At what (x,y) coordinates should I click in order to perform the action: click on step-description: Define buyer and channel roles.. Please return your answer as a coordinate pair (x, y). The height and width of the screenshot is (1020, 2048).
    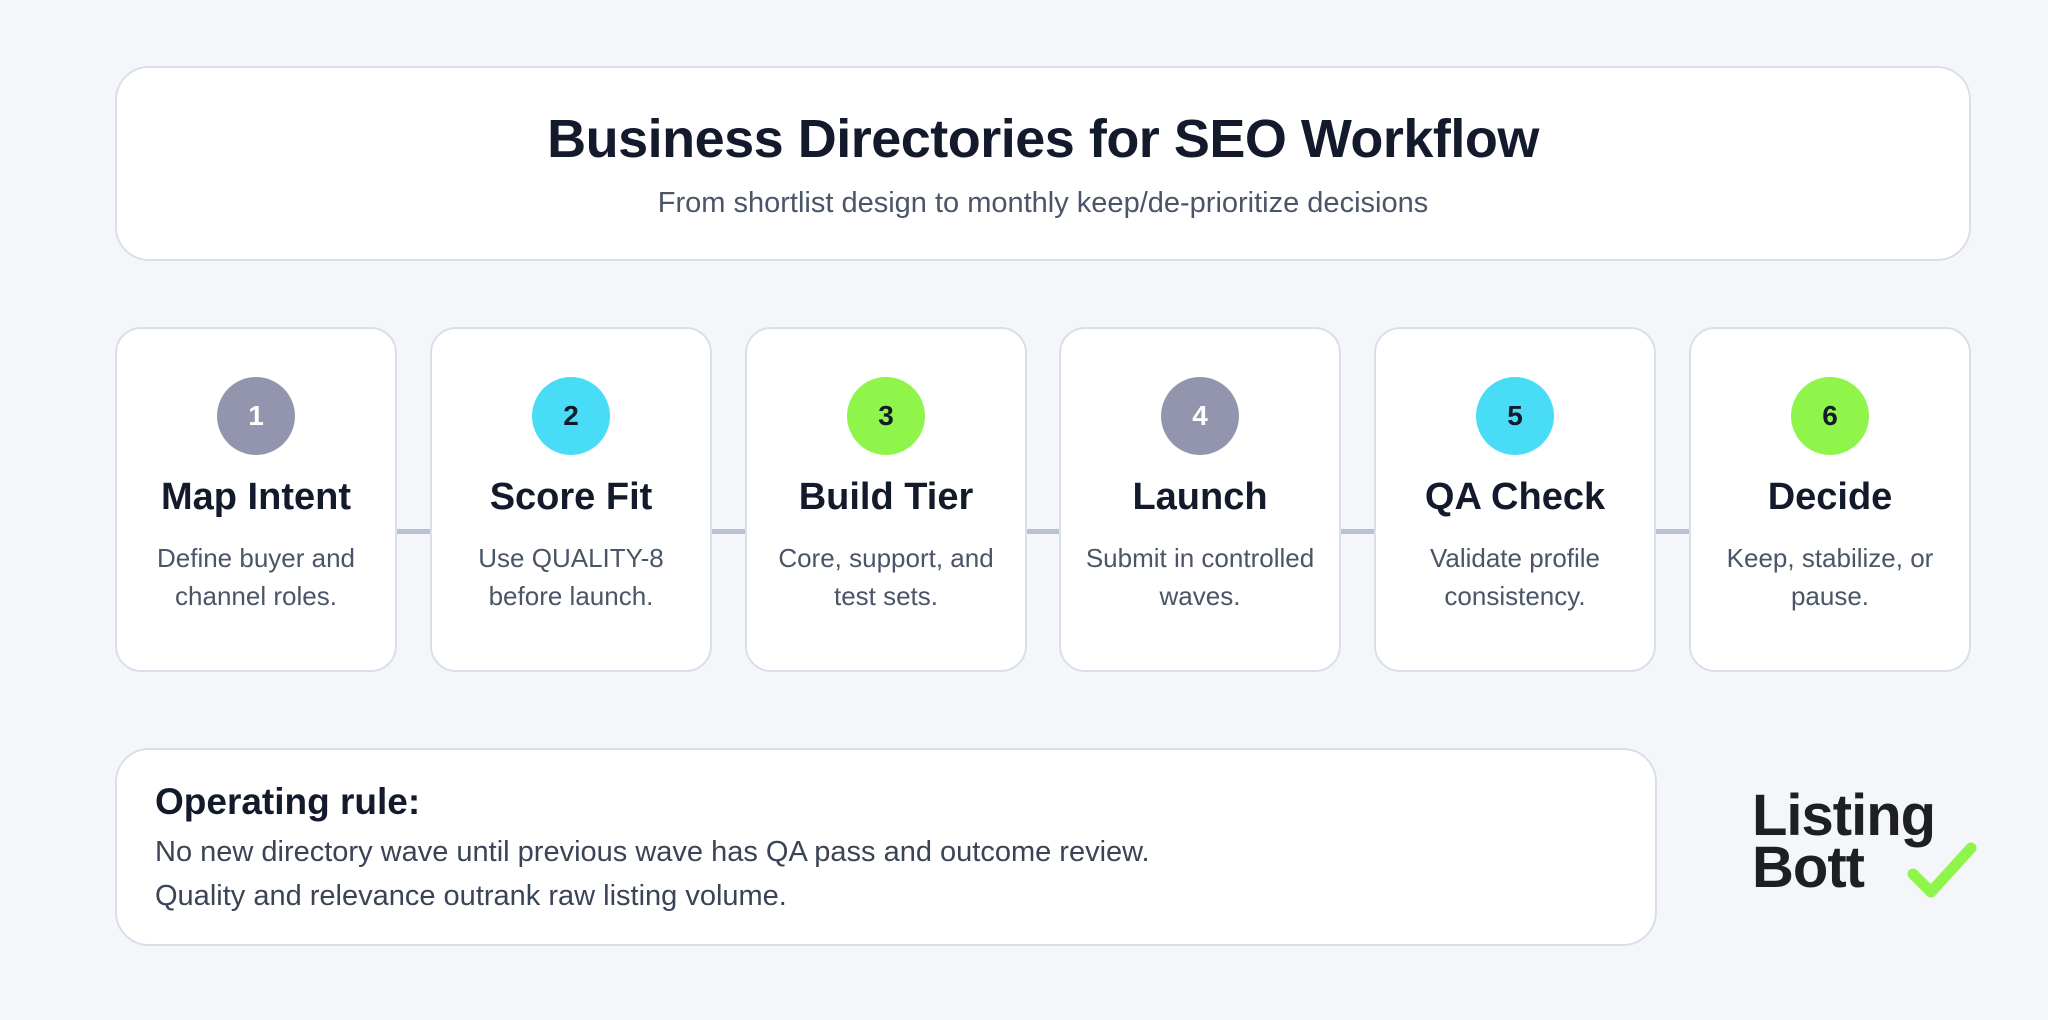
    Looking at the image, I should click on (256, 576).